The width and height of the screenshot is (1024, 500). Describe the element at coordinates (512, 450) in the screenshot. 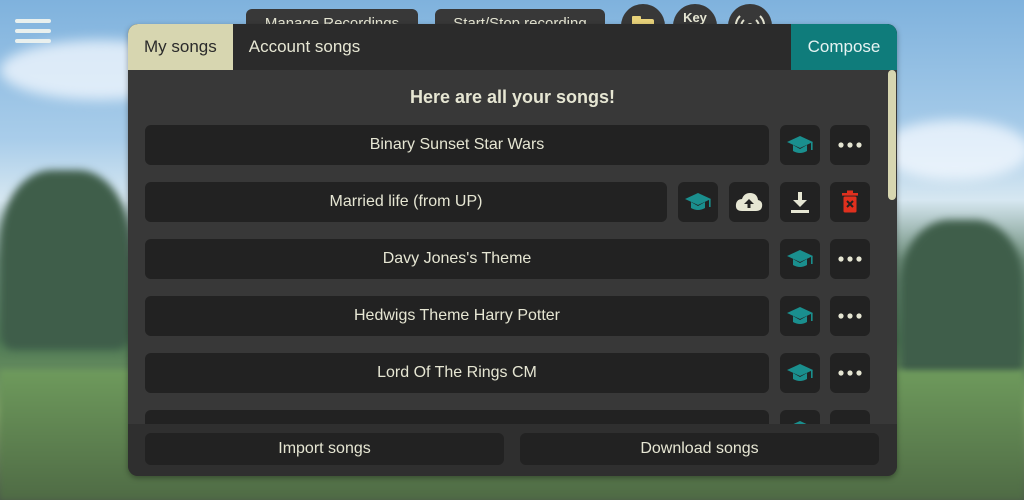

I see `footer: Import songs Download songs` at that location.